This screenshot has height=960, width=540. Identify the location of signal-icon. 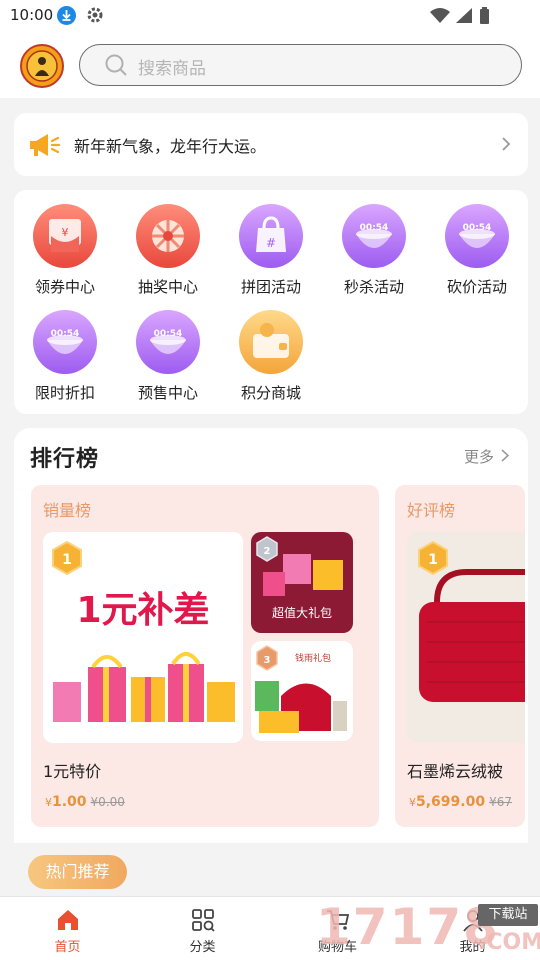
(464, 15).